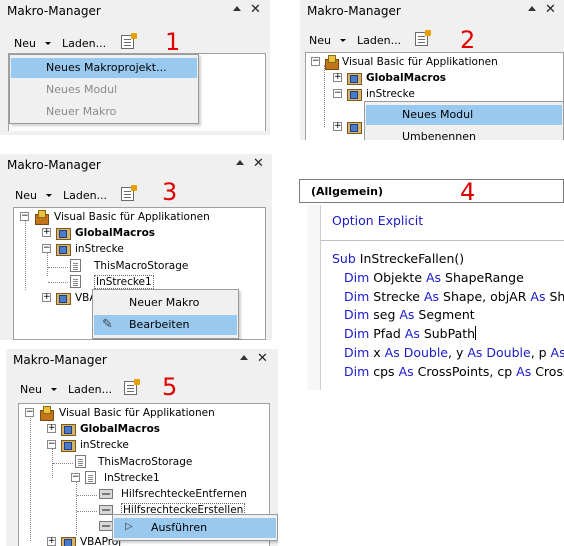 This screenshot has width=564, height=546. I want to click on code-line: Dim x As Double, y As Double, p As D, so click(454, 352).